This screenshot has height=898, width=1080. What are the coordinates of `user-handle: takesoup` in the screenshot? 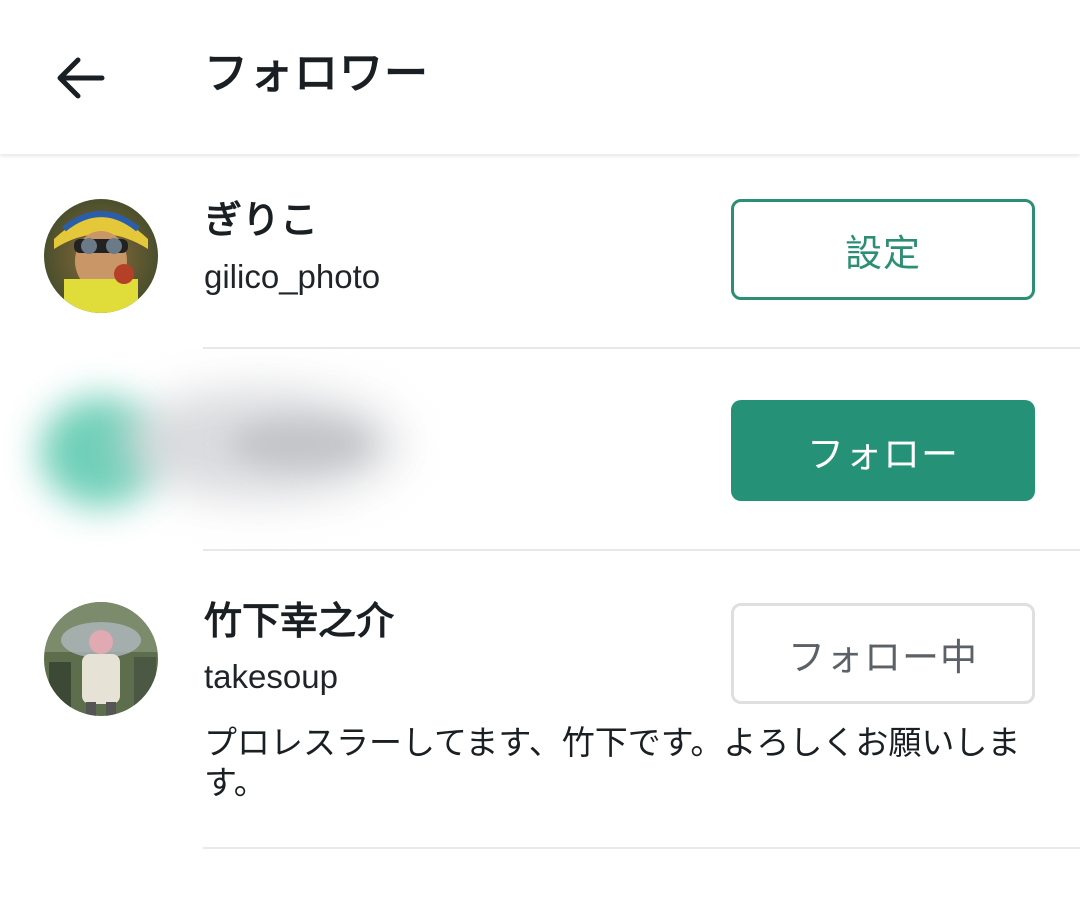 It's located at (271, 677).